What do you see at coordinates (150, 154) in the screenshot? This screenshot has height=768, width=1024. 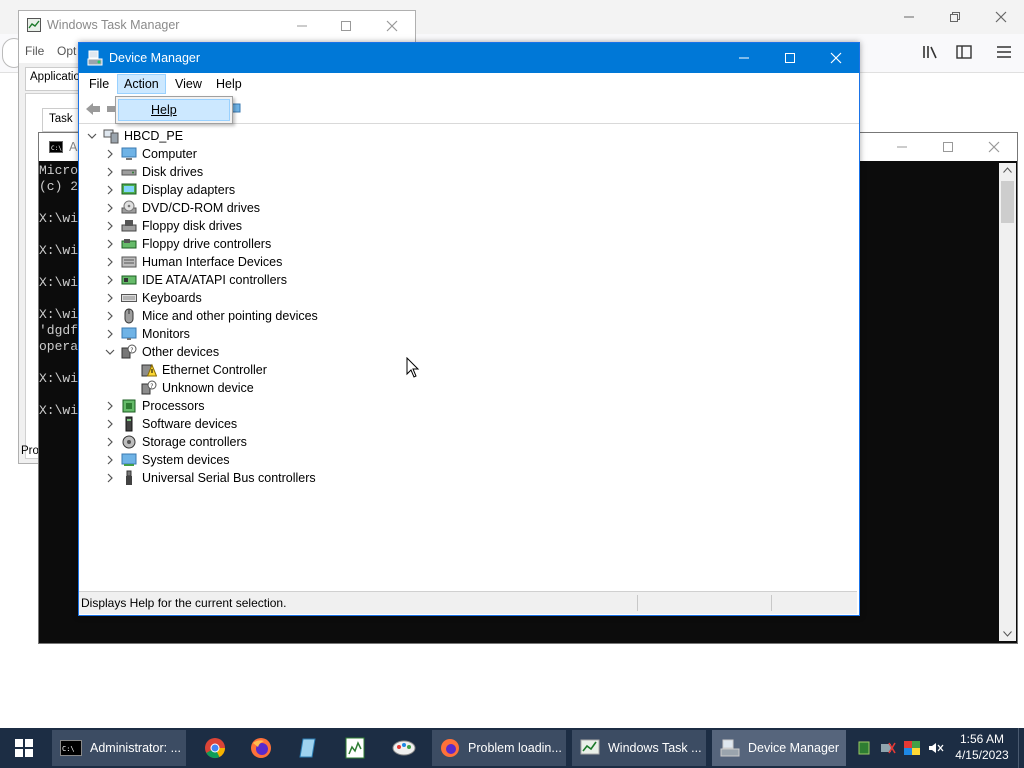 I see `tree-category-item: Computer` at bounding box center [150, 154].